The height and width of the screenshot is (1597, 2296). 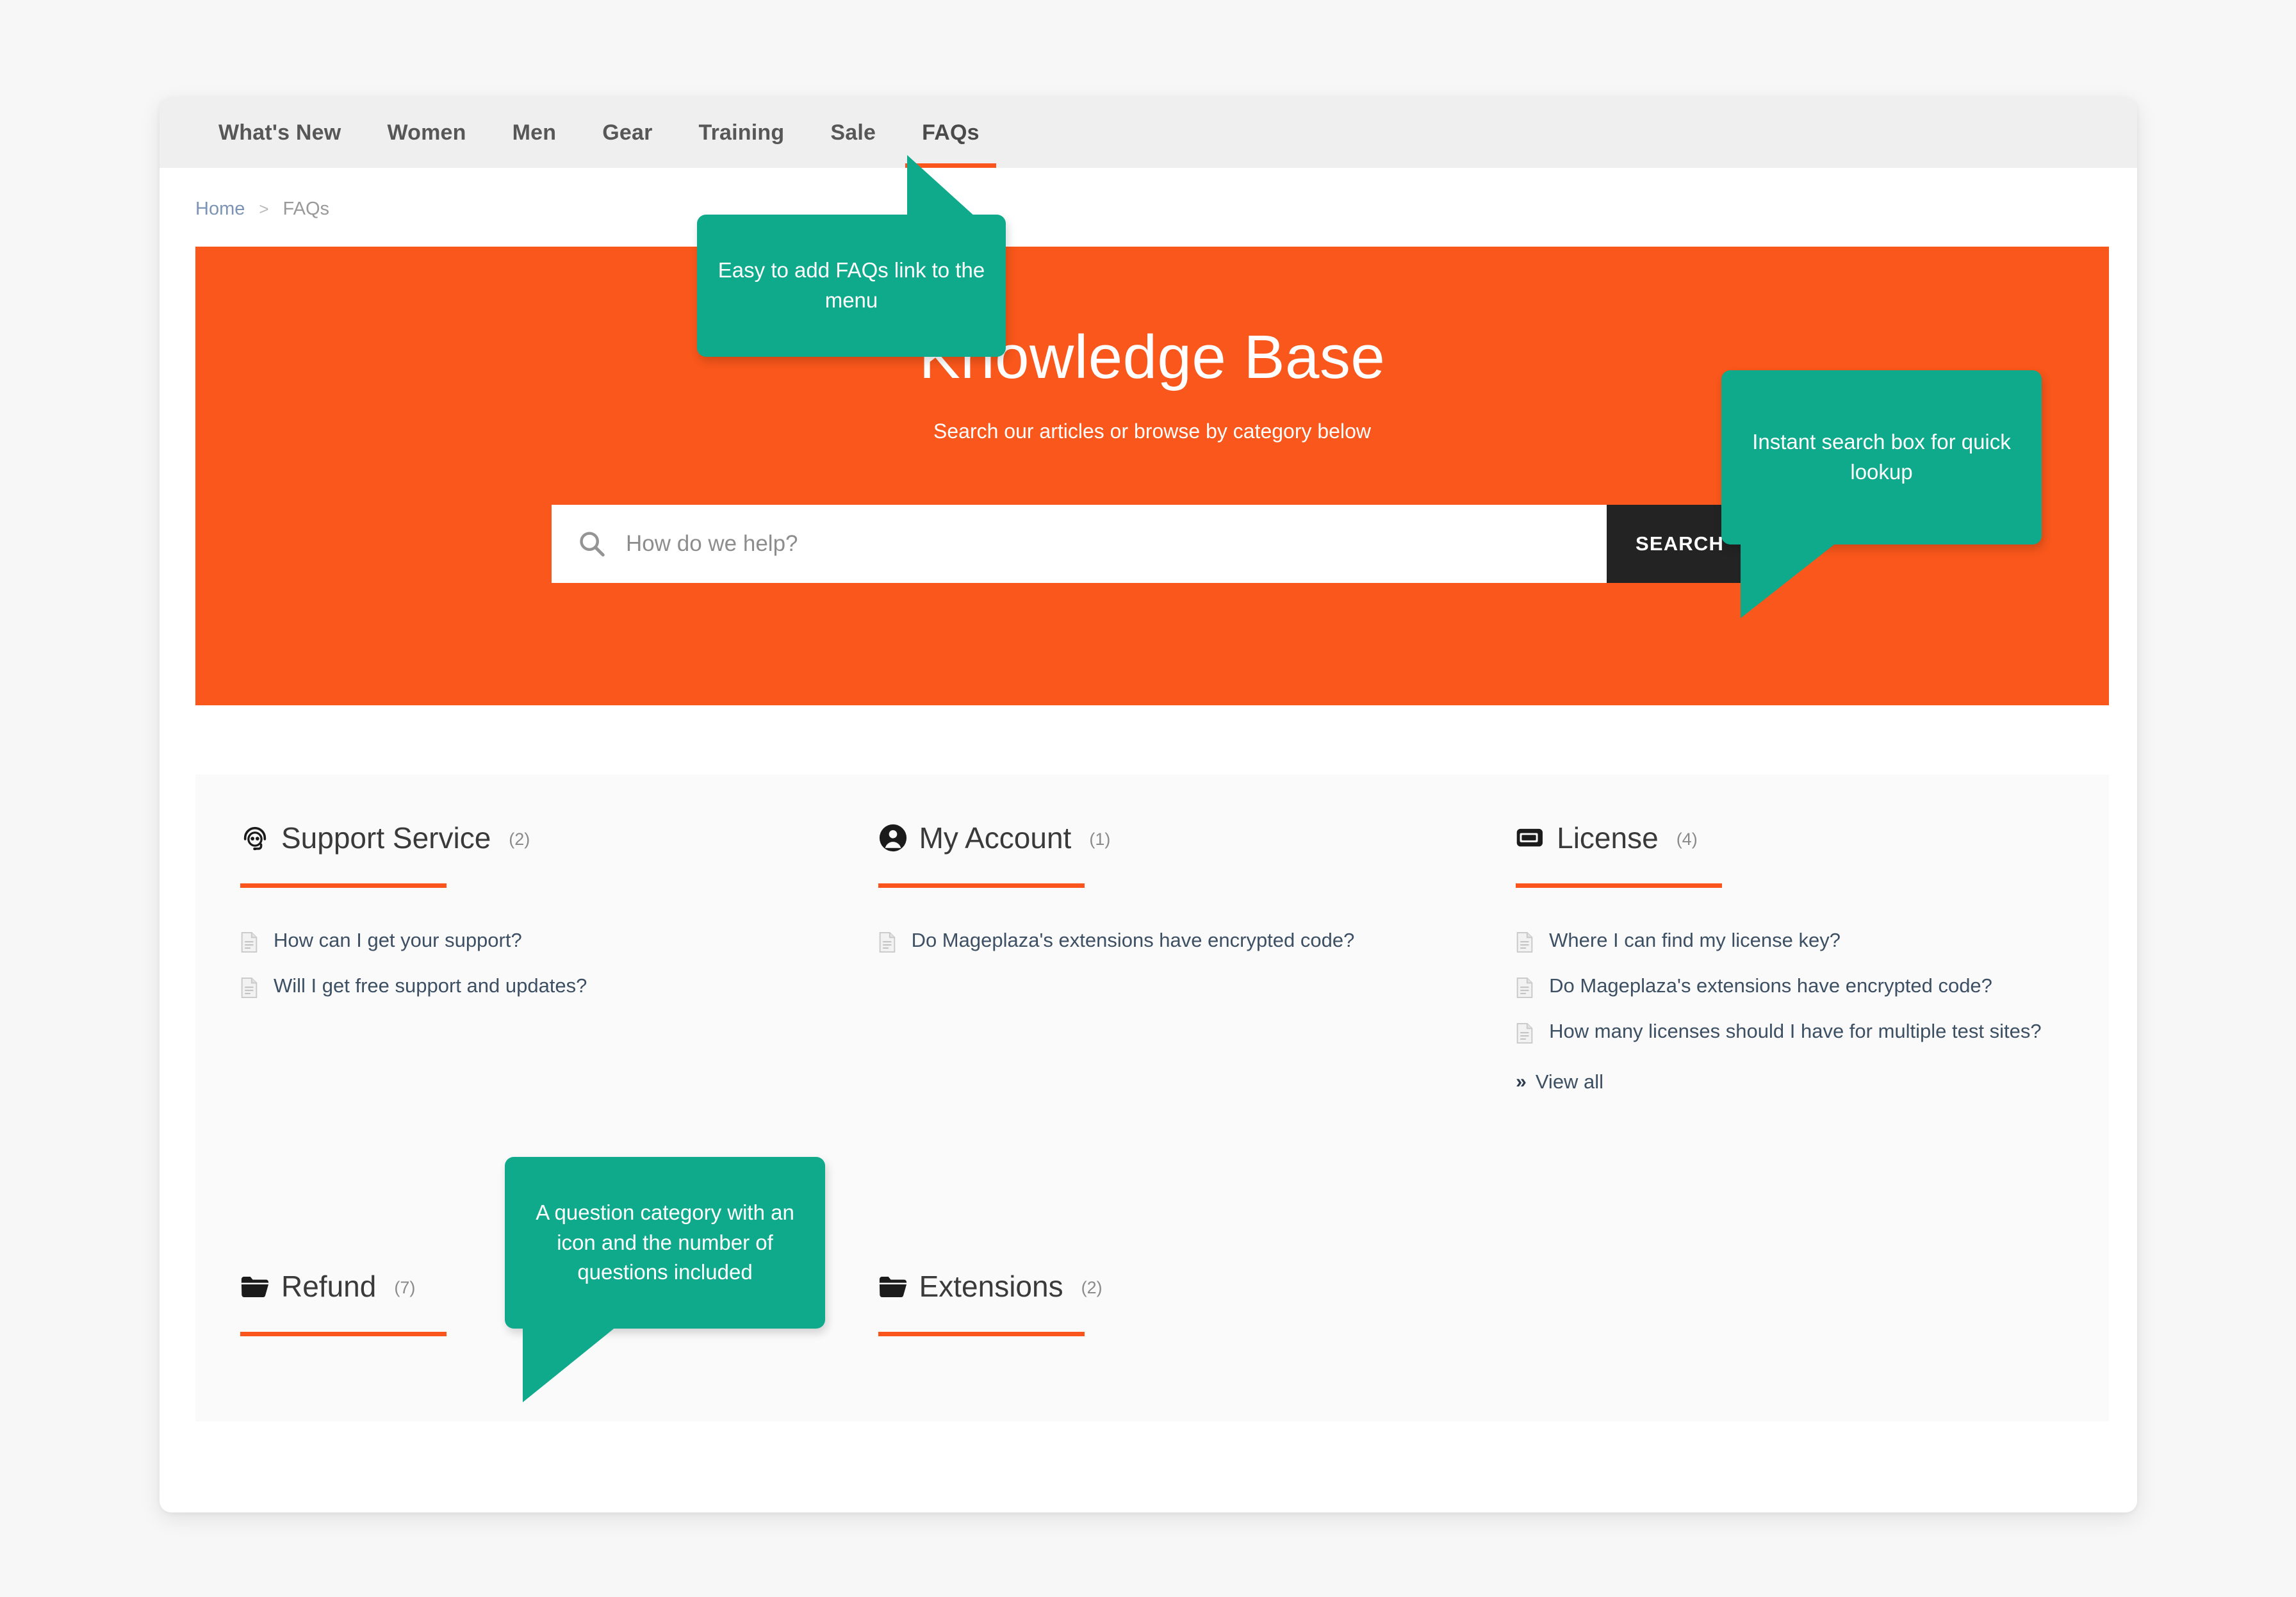 What do you see at coordinates (405, 1288) in the screenshot?
I see `category-count: (7)` at bounding box center [405, 1288].